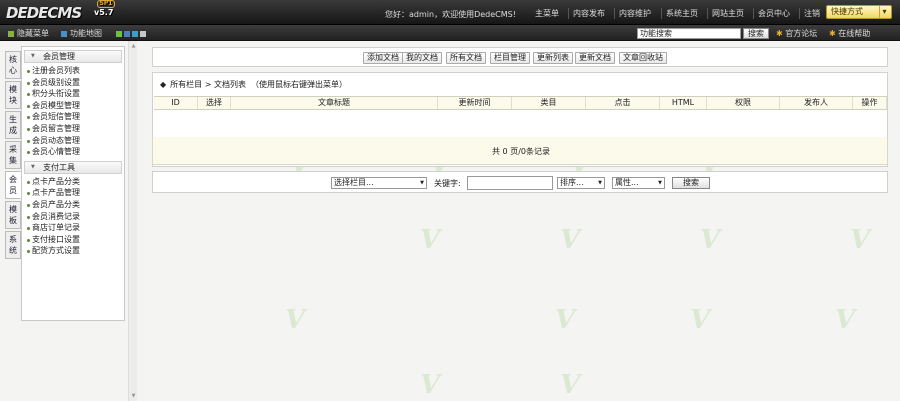 The image size is (900, 401). I want to click on module-tab: 核心, so click(13, 65).